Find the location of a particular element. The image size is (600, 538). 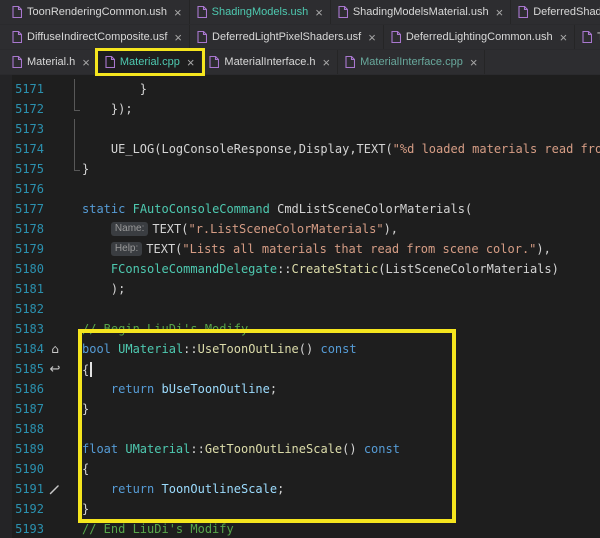

home-icon: ⌂ is located at coordinates (55, 349).